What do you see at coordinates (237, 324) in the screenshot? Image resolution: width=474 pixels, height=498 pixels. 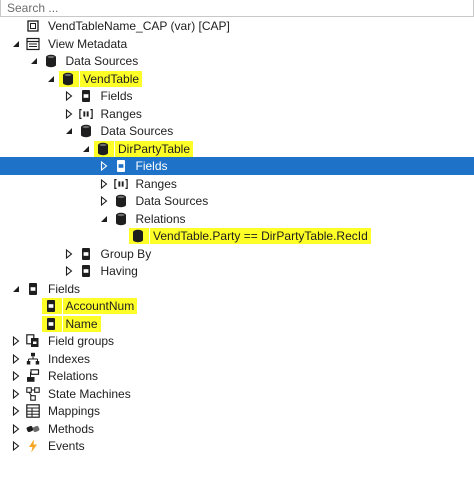 I see `tree-node-name: Name` at bounding box center [237, 324].